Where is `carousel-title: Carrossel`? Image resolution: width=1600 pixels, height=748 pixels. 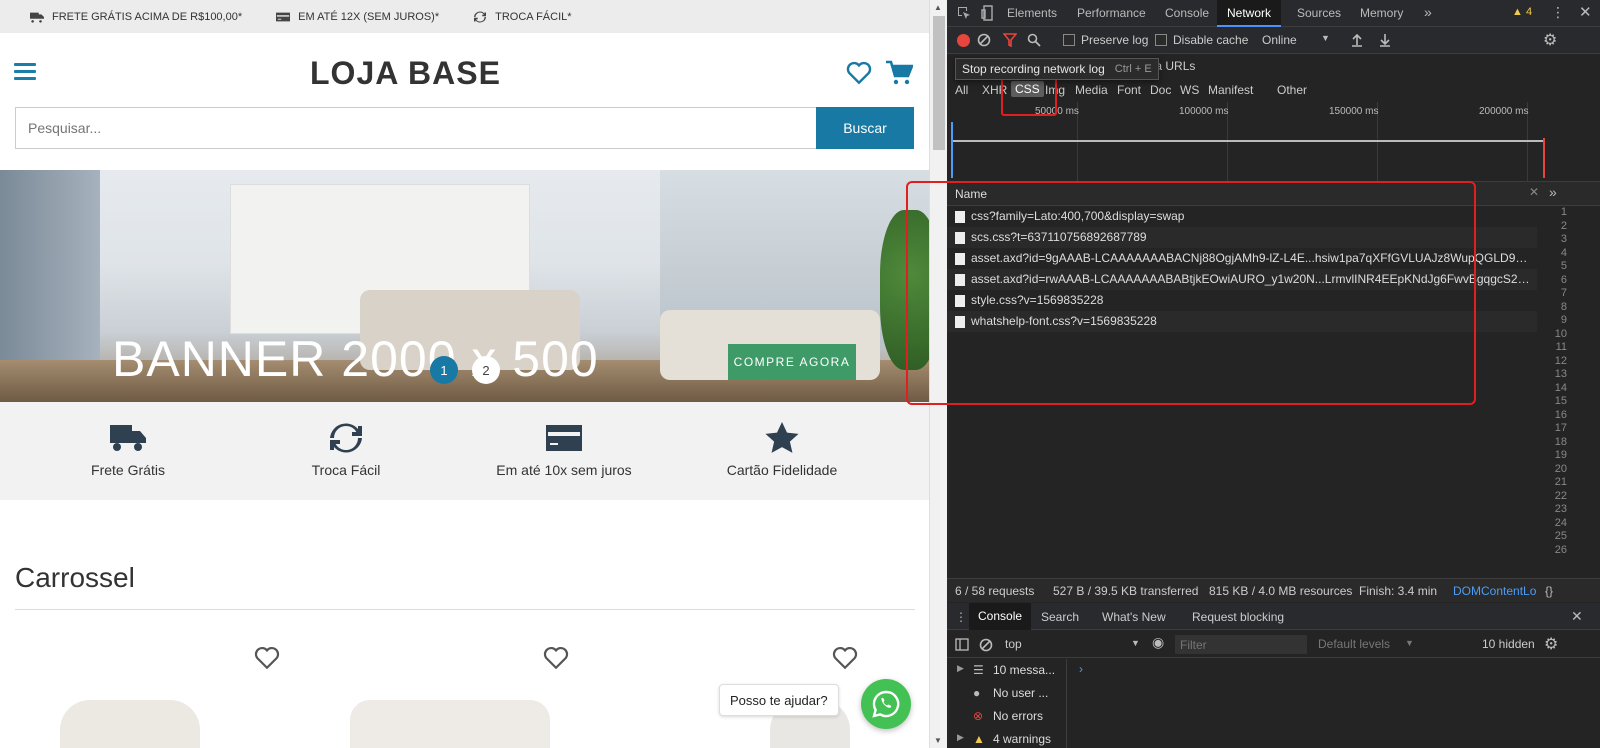 carousel-title: Carrossel is located at coordinates (75, 577).